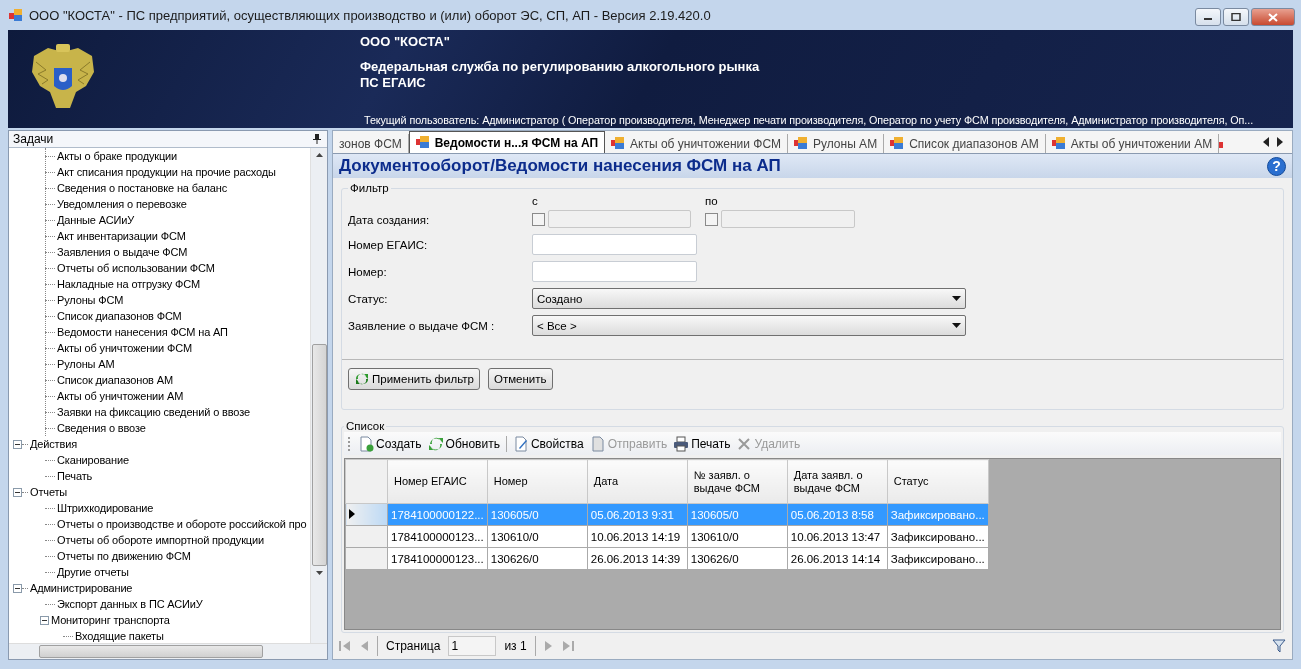  Describe the element at coordinates (520, 443) in the screenshot. I see `properties-icon` at that location.